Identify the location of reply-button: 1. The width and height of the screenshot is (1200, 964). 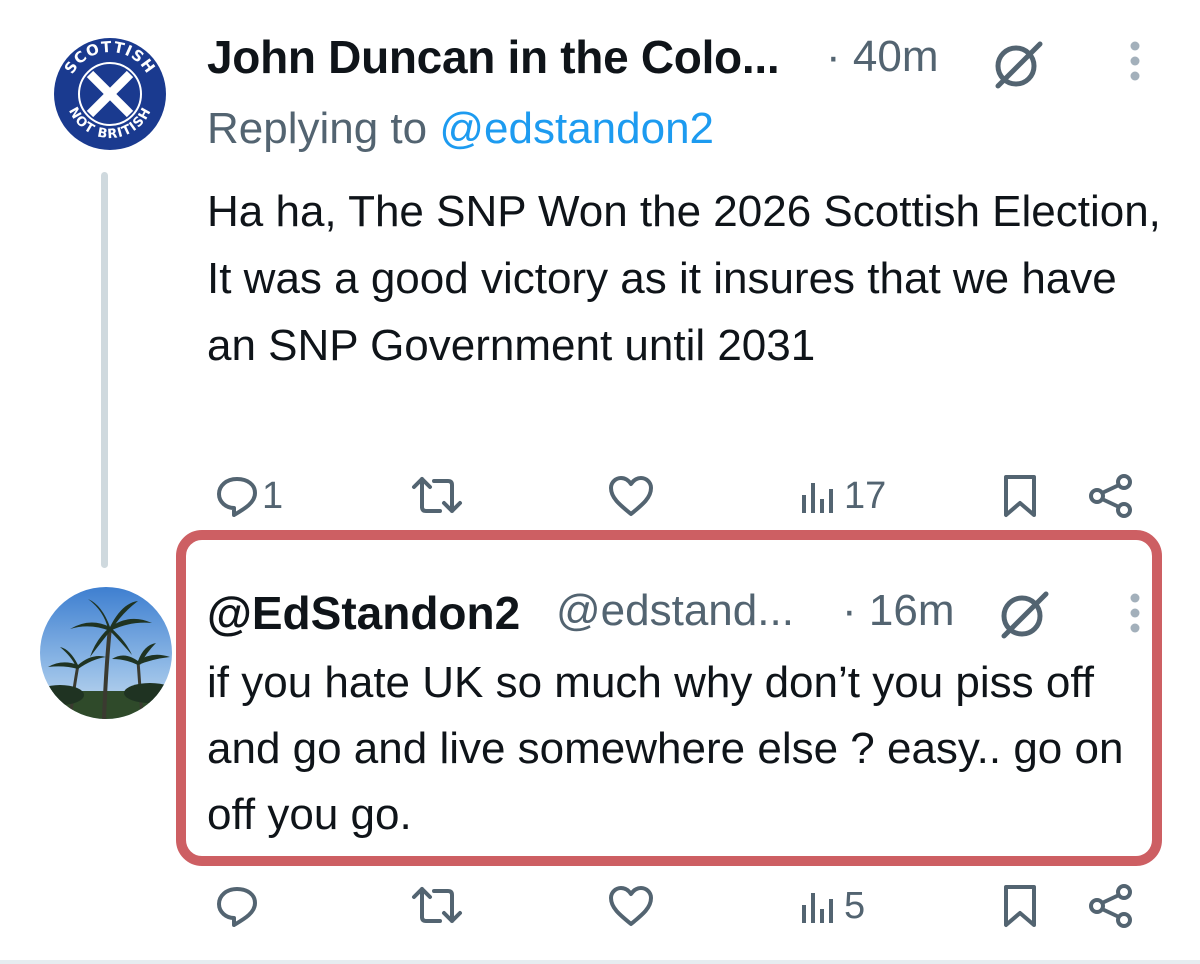
(248, 496).